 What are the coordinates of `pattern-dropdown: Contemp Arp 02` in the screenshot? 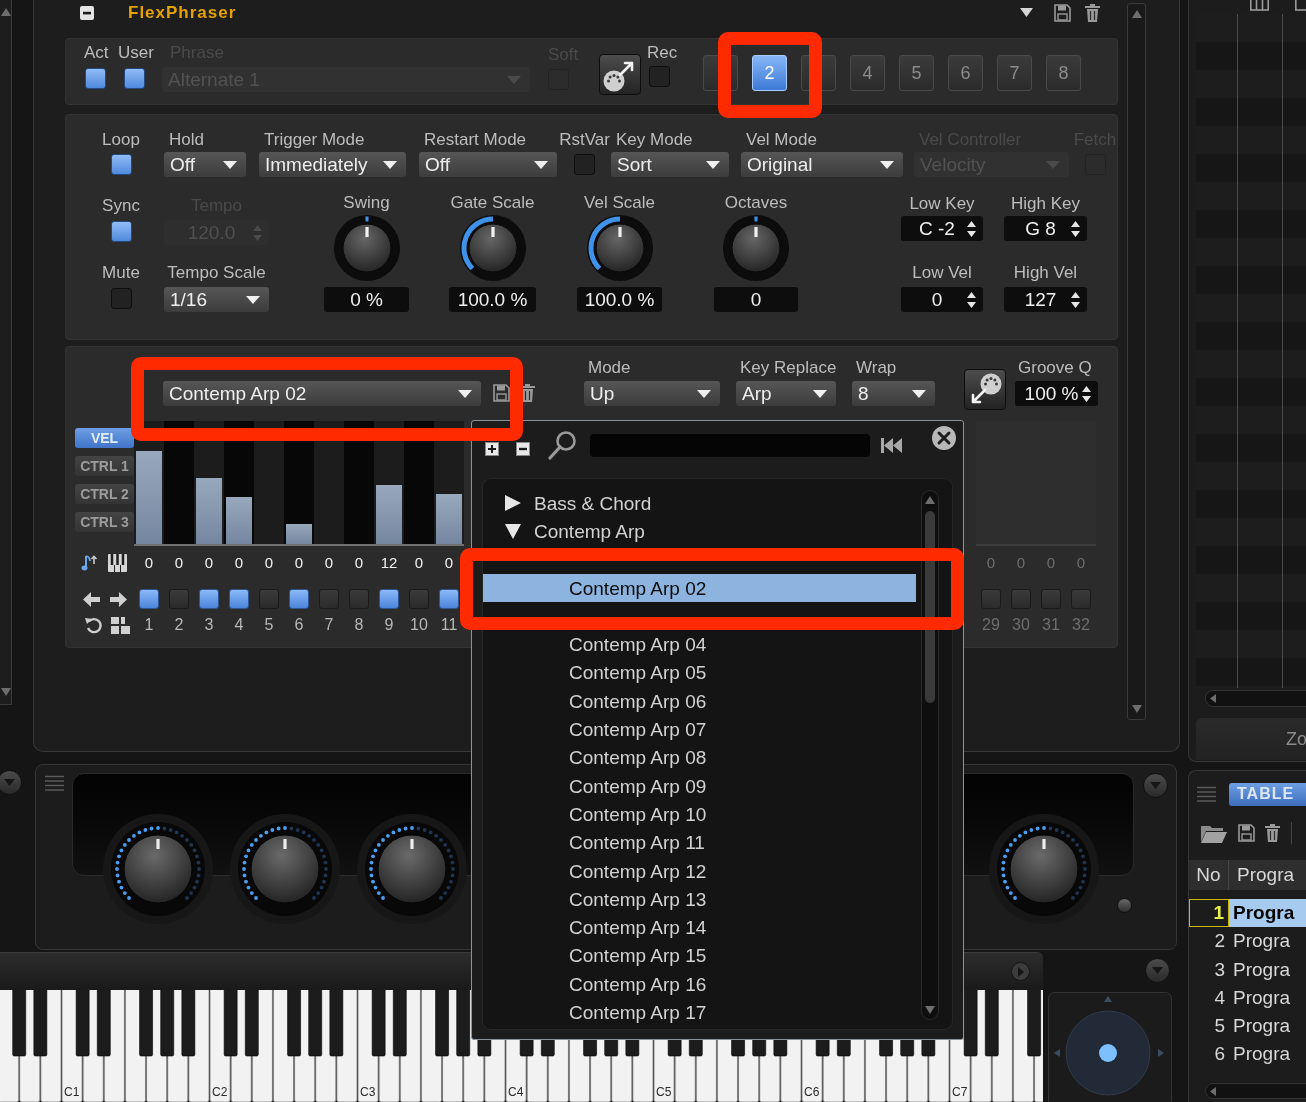 It's located at (322, 393).